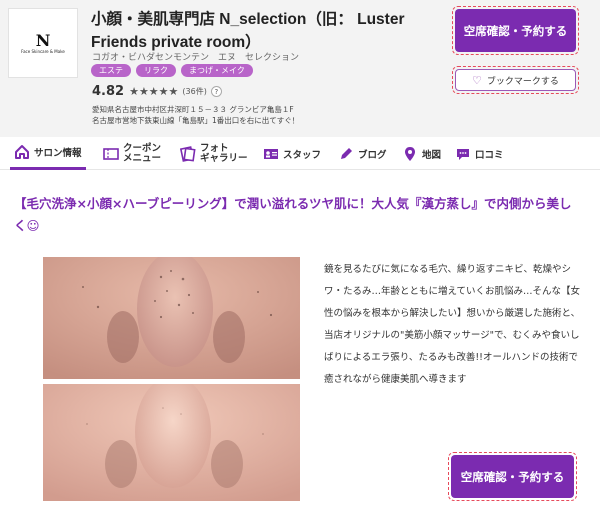 The image size is (600, 505). What do you see at coordinates (432, 155) in the screenshot?
I see `tab-label: 地図` at bounding box center [432, 155].